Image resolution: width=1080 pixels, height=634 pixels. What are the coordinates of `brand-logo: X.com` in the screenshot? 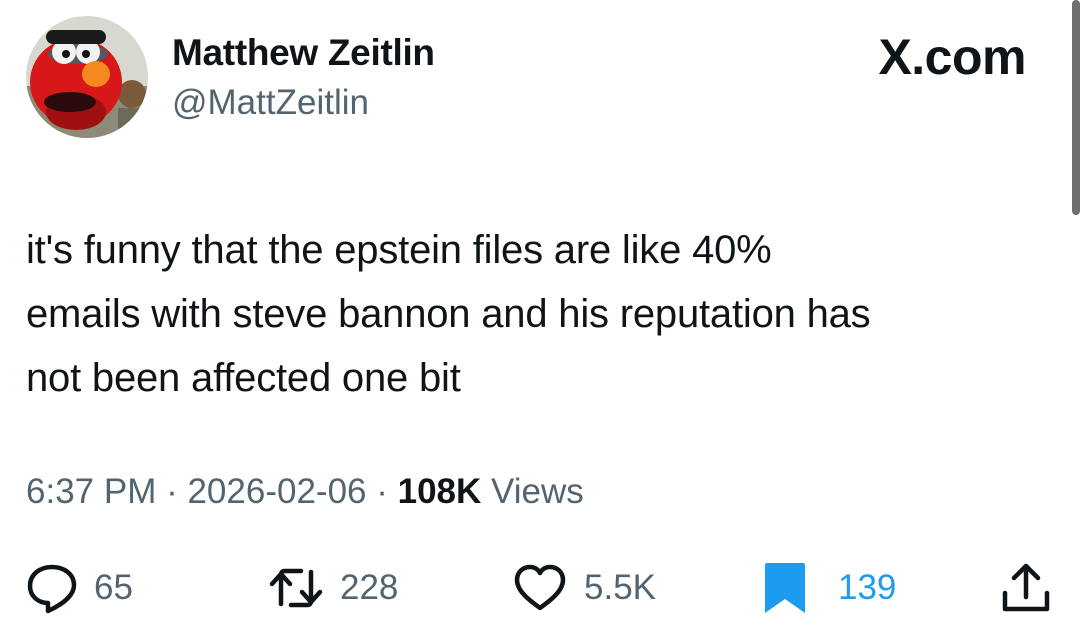 It's located at (952, 57).